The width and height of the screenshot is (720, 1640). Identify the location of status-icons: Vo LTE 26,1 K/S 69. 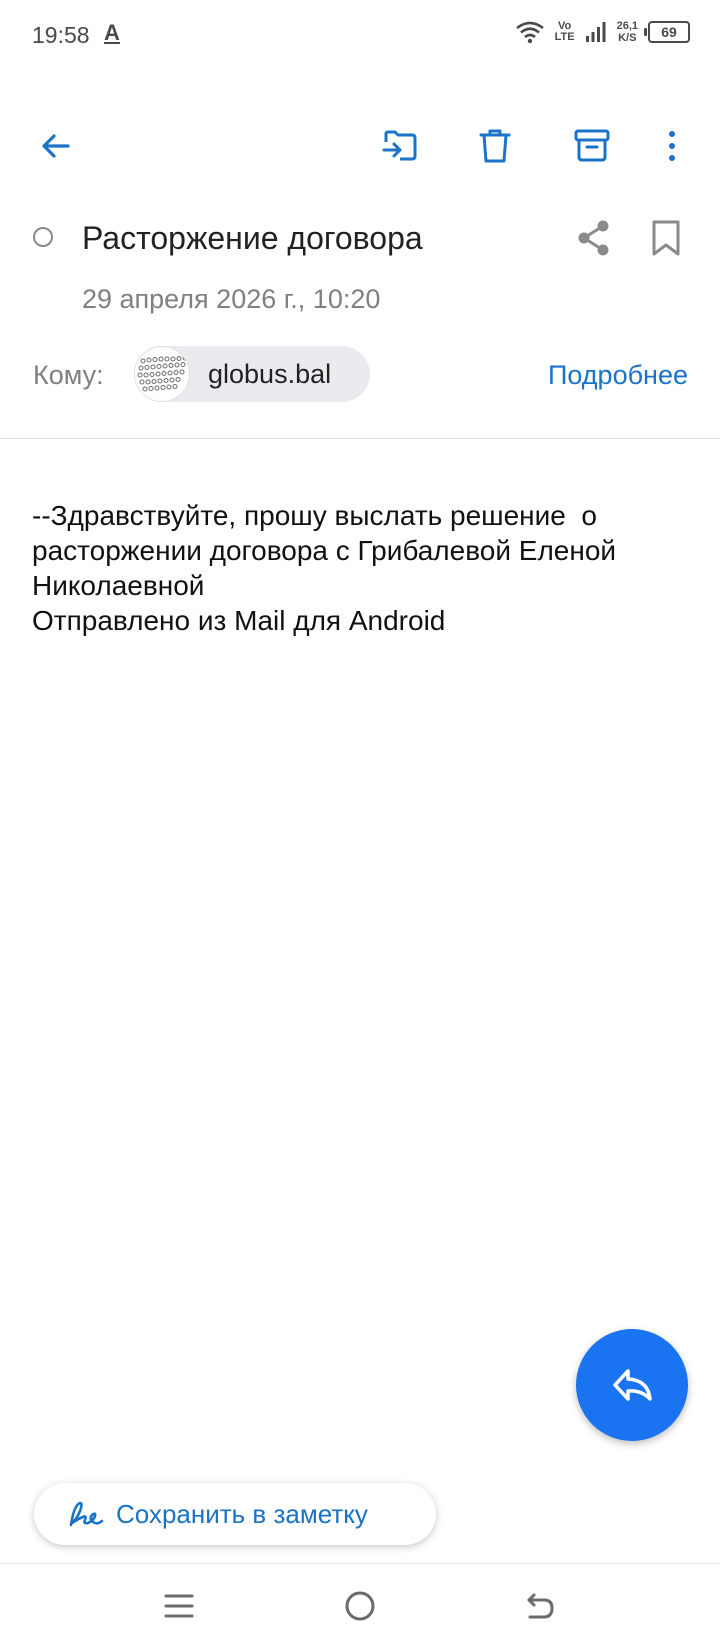
(602, 32).